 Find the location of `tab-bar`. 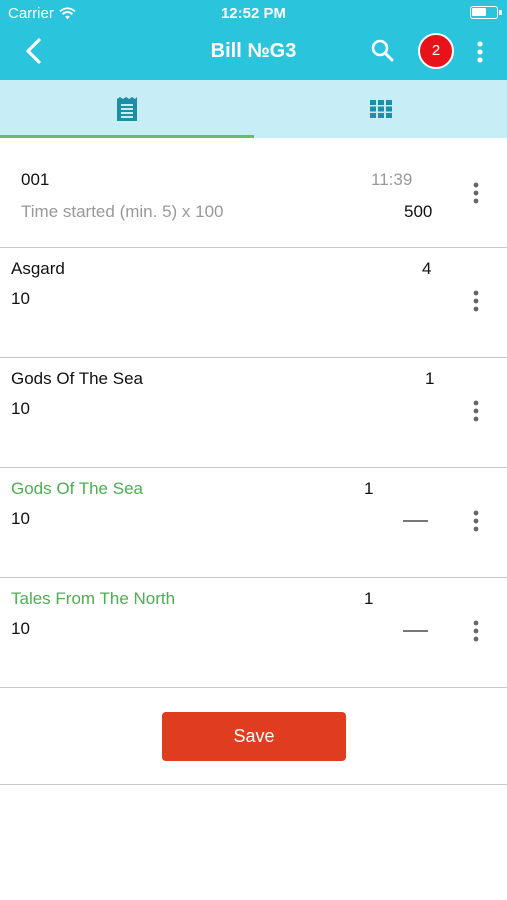

tab-bar is located at coordinates (253, 109).